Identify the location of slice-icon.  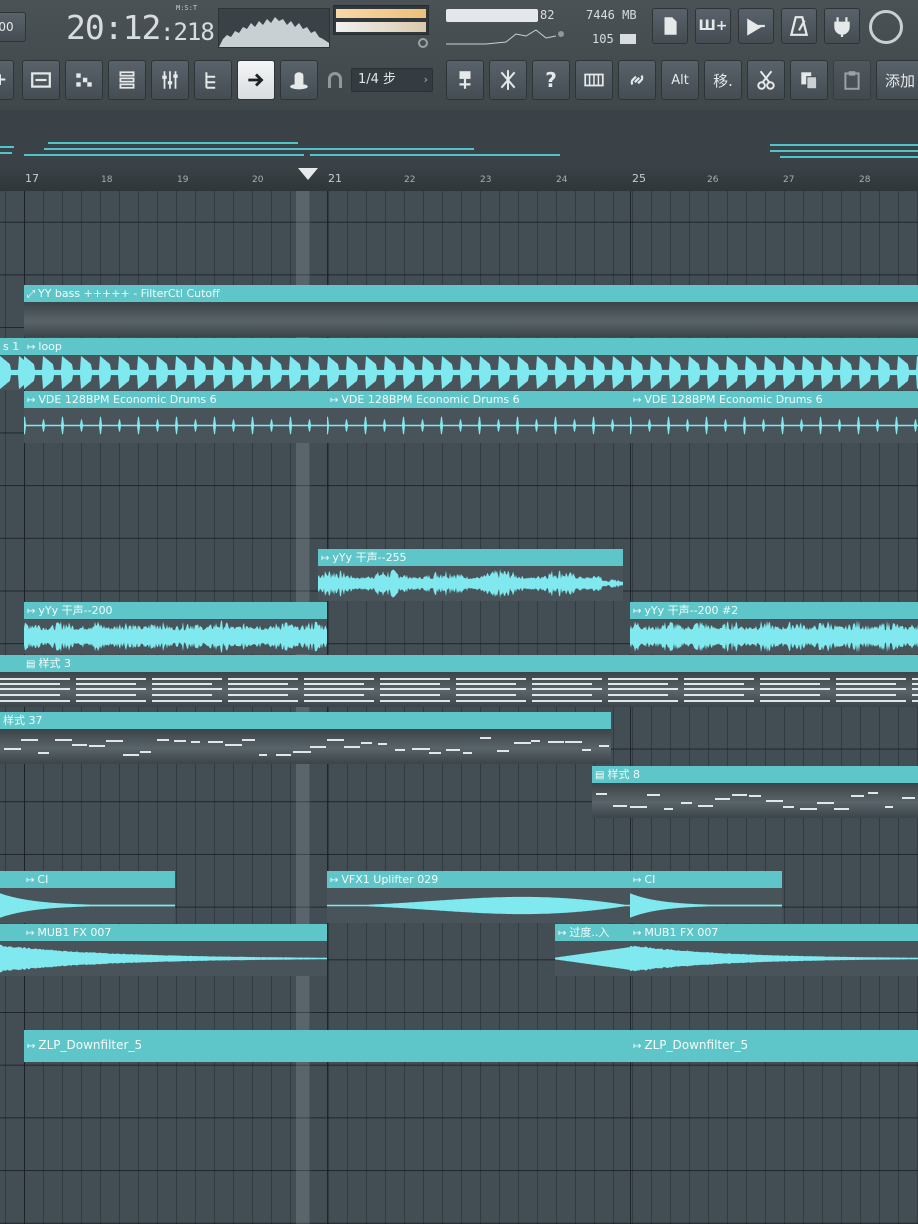
(508, 80).